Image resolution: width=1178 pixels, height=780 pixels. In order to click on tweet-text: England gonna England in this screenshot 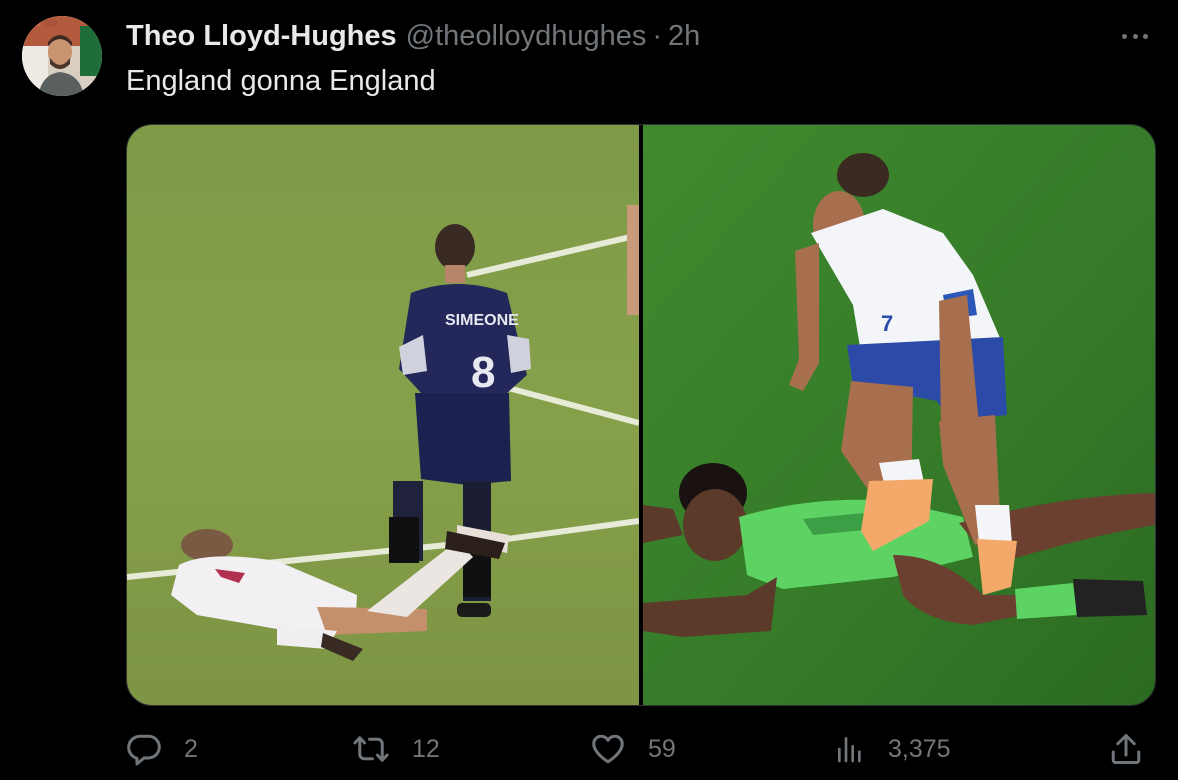, I will do `click(281, 81)`.